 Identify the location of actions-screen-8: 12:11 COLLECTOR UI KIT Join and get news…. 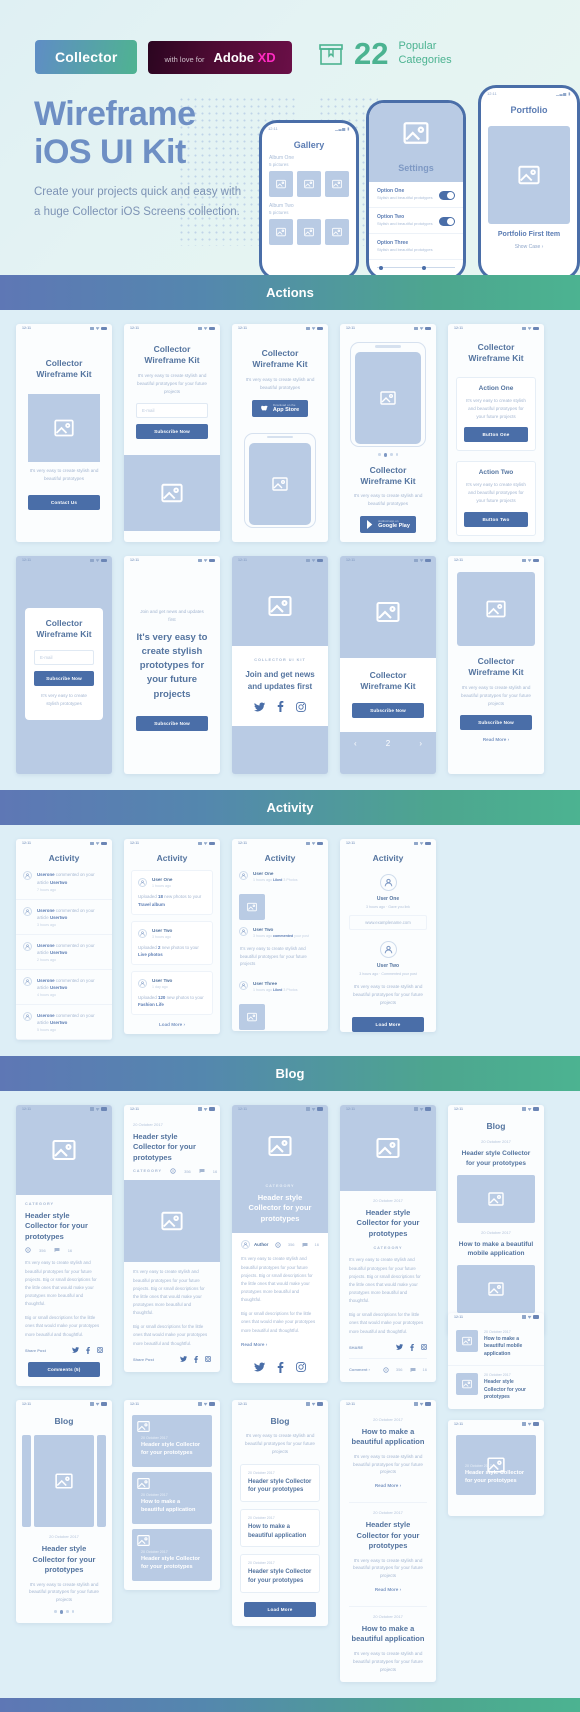
(280, 665).